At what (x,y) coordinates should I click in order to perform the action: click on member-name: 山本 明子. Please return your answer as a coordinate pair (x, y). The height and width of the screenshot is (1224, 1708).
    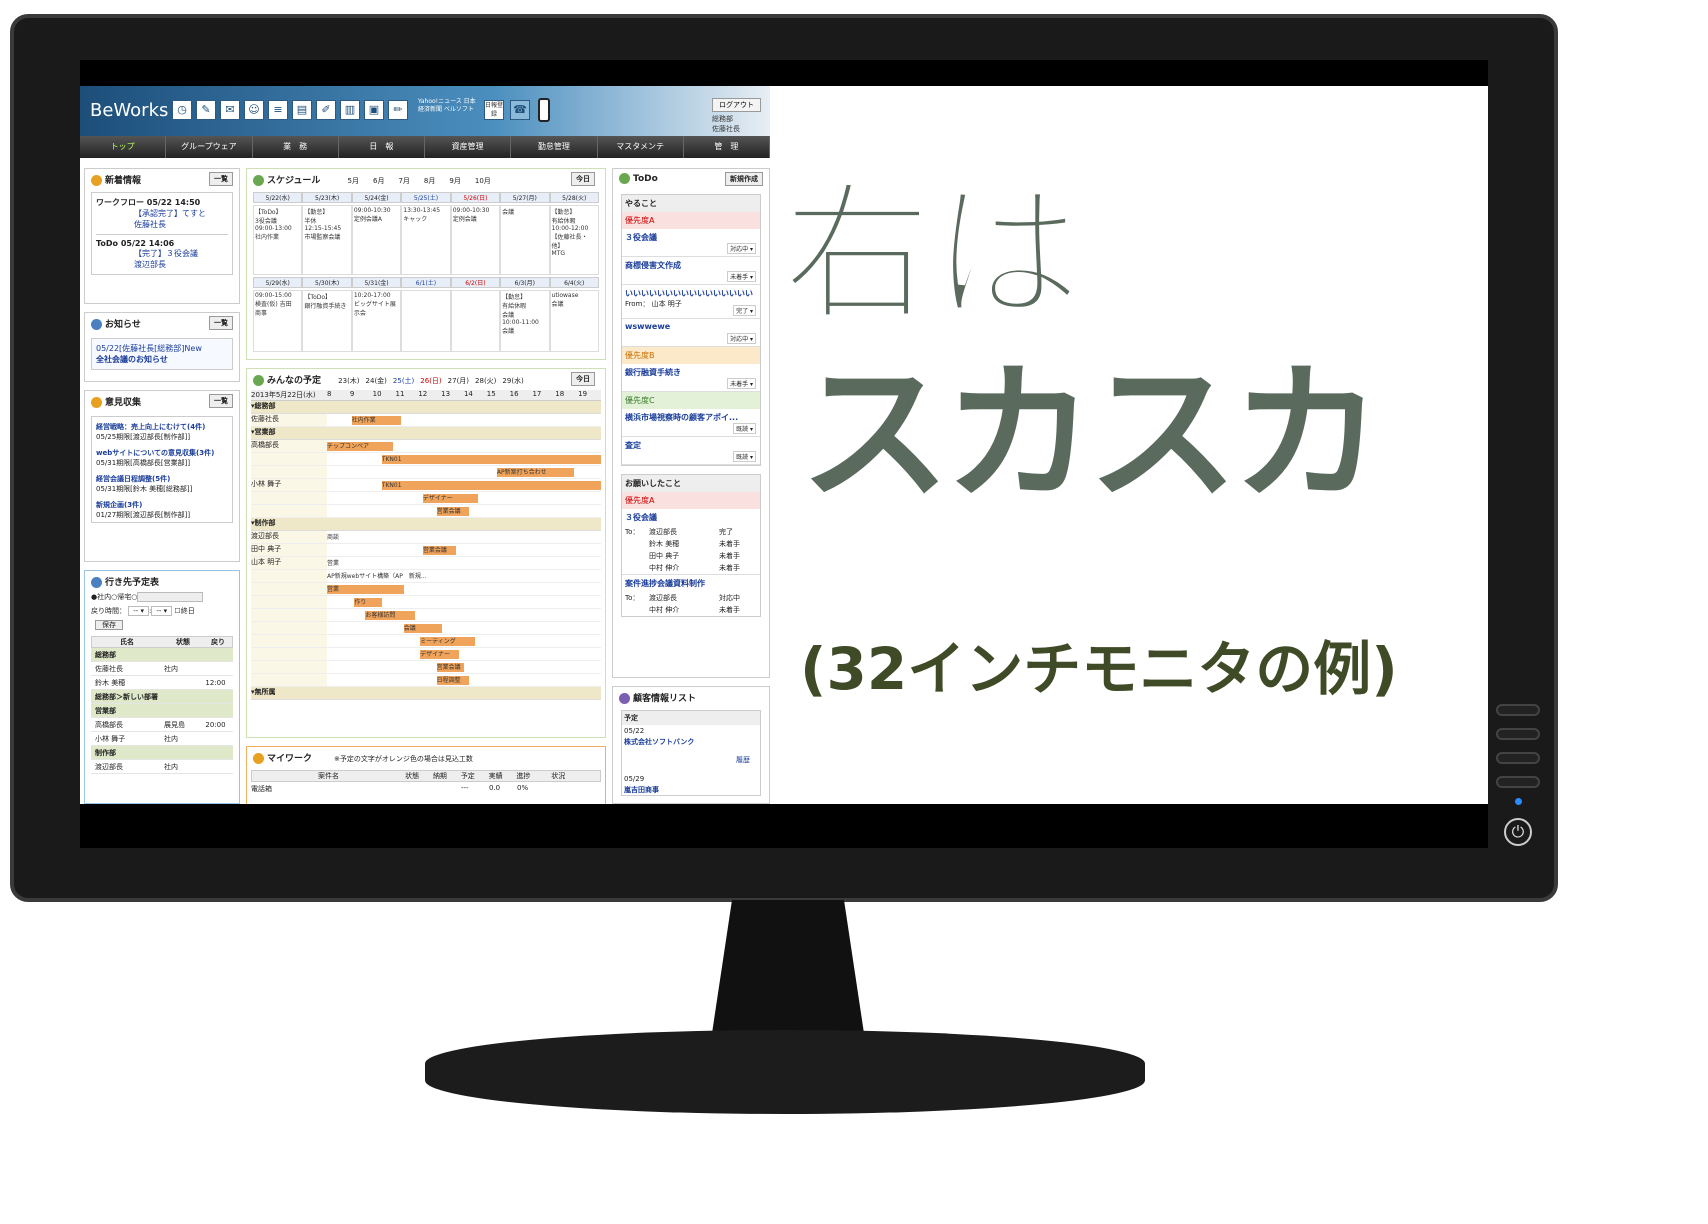
    Looking at the image, I should click on (289, 563).